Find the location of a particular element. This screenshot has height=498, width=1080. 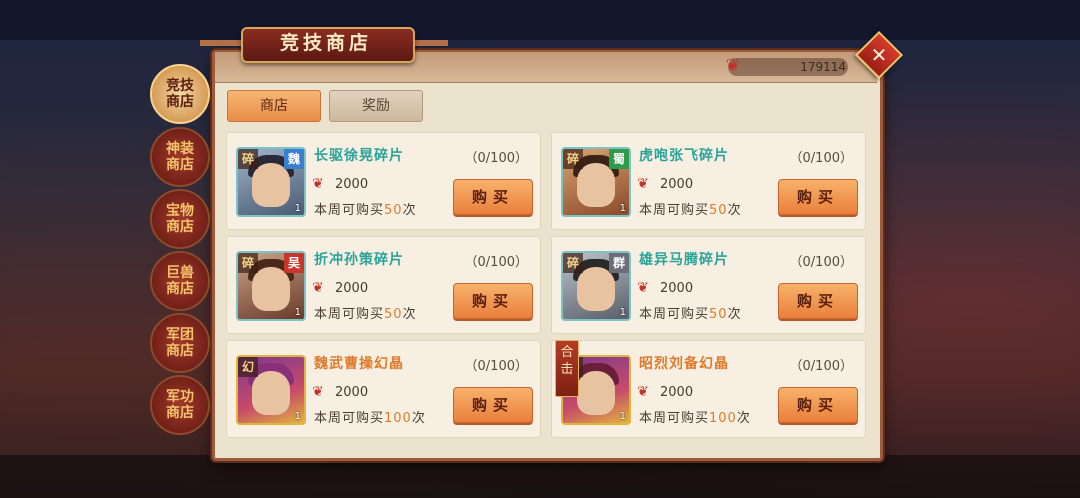

sidebar-item-merit-shop: 军功商店 is located at coordinates (180, 405).